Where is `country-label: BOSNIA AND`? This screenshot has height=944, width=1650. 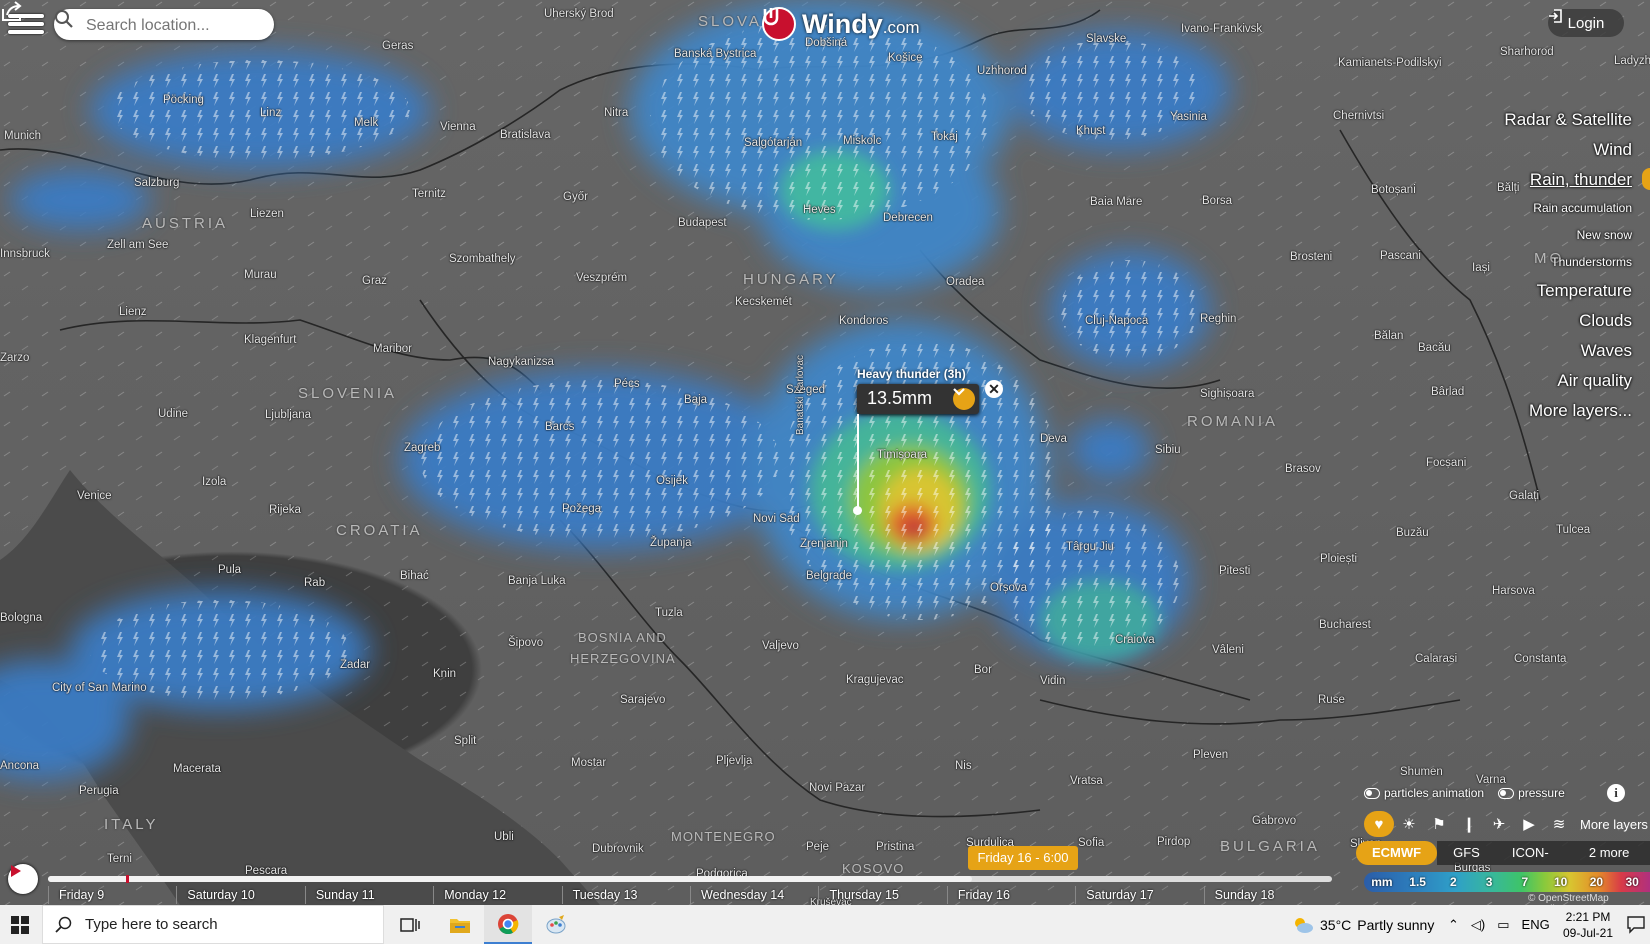
country-label: BOSNIA AND is located at coordinates (622, 637).